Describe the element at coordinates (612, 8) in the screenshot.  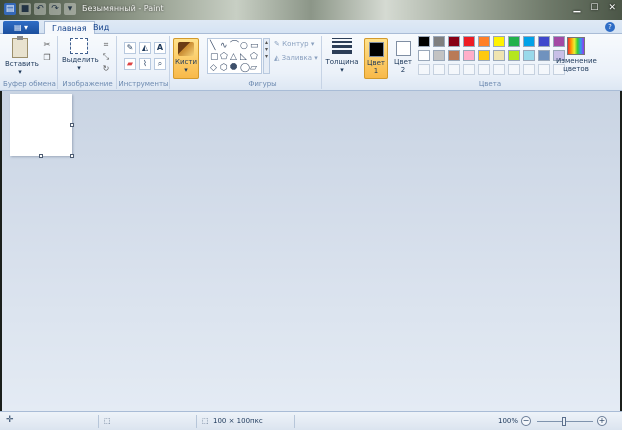
I see `close-button: ✕` at that location.